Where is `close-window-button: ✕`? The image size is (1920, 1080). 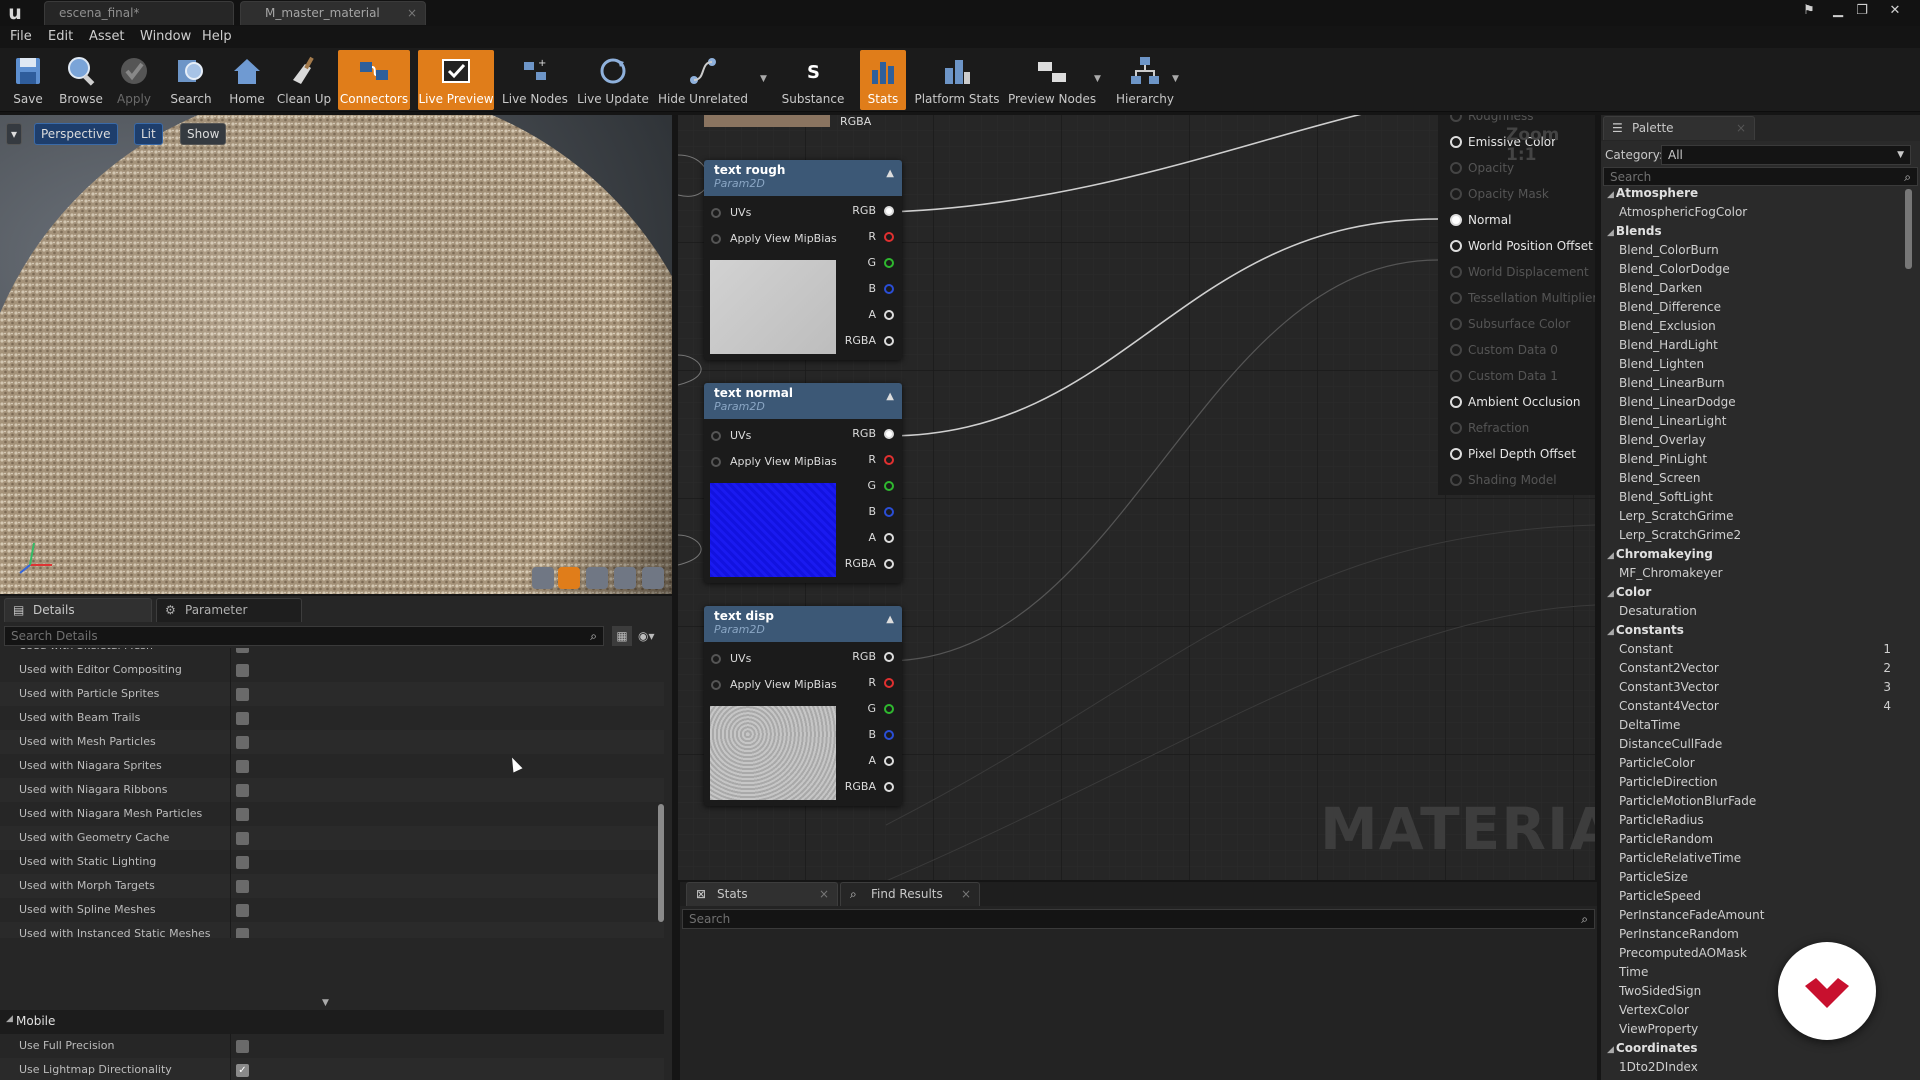
close-window-button: ✕ is located at coordinates (1895, 11).